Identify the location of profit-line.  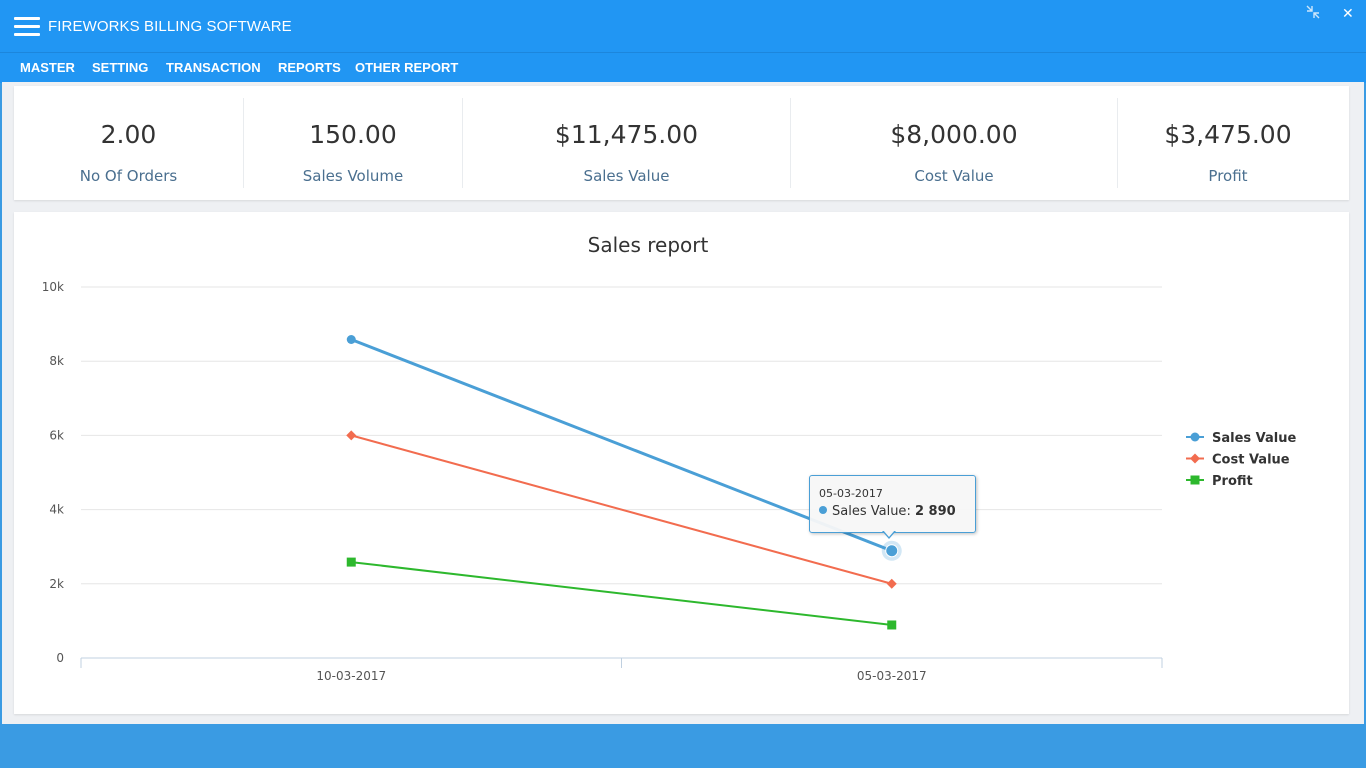
(621, 593).